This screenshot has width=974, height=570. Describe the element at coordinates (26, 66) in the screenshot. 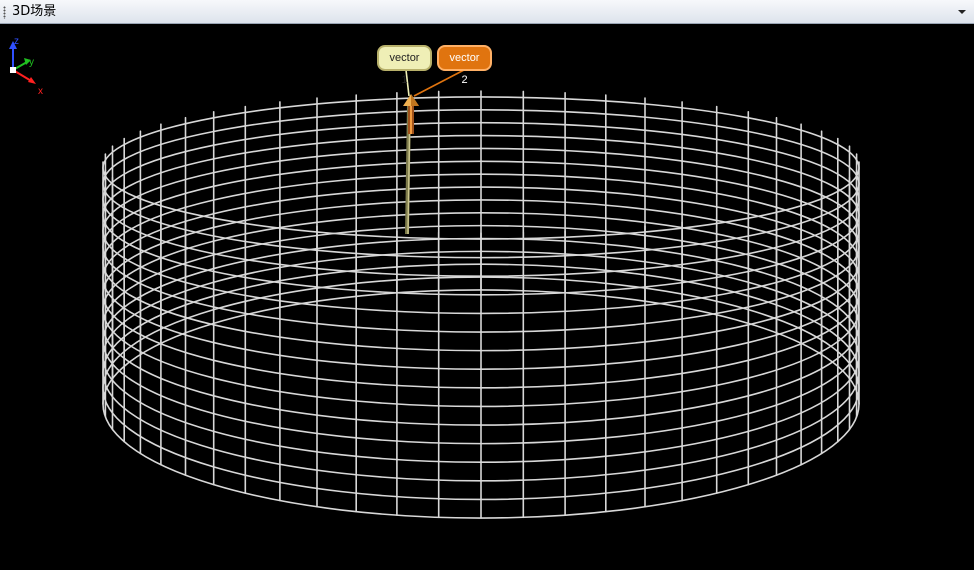

I see `axis-gizmo: z y x` at that location.